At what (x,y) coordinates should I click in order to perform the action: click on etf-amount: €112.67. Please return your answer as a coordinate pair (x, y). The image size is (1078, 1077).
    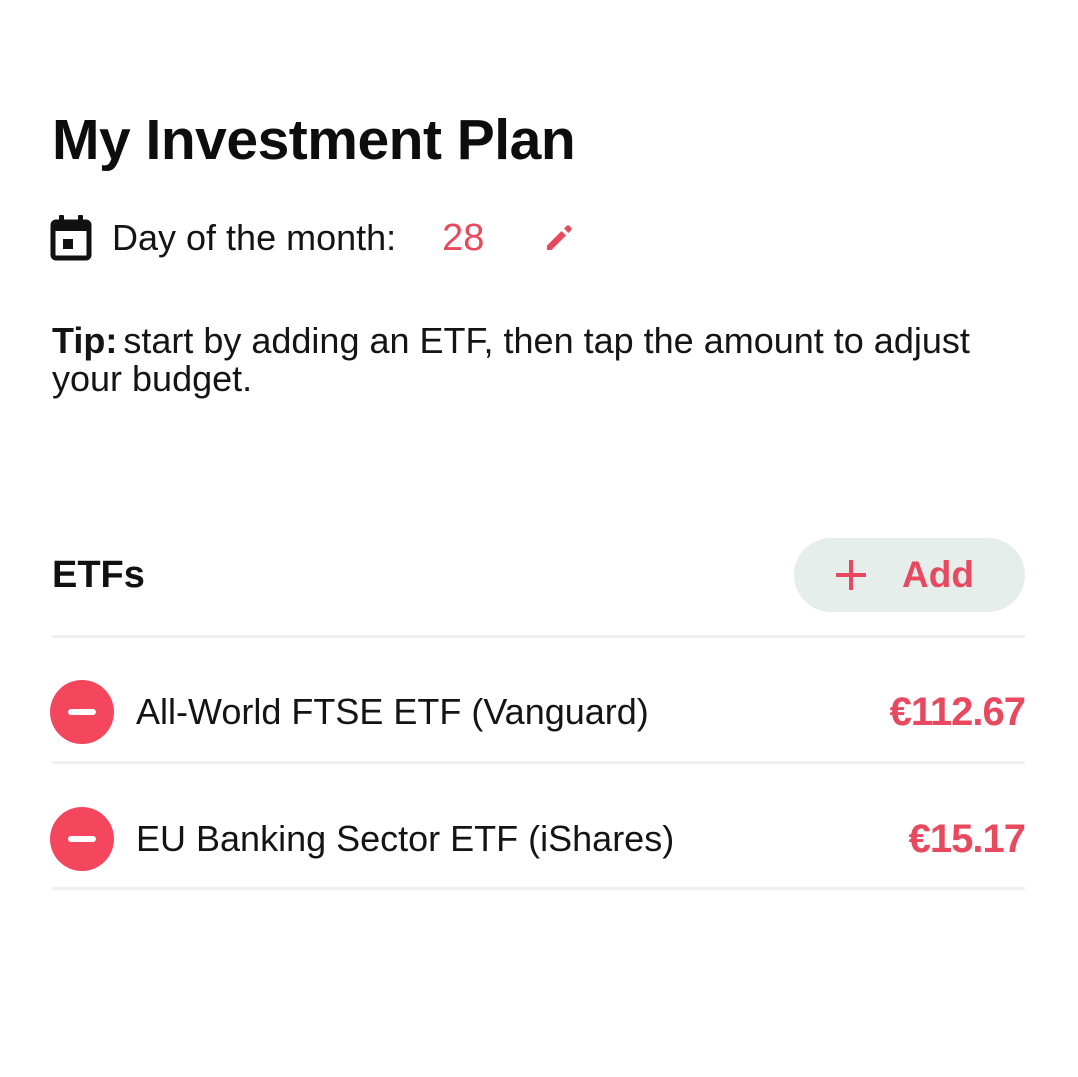
    Looking at the image, I should click on (958, 712).